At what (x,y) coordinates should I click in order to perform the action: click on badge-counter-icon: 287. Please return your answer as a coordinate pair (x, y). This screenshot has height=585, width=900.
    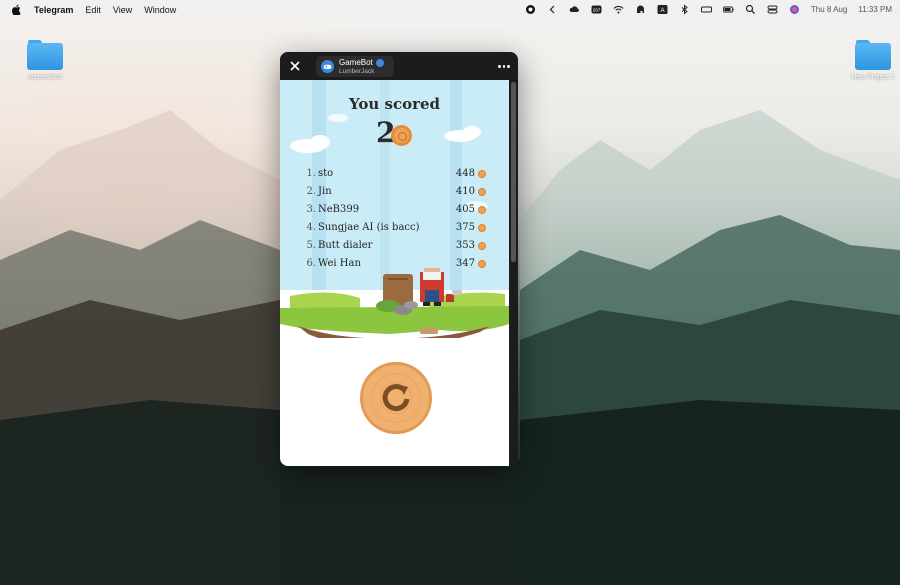
    Looking at the image, I should click on (596, 9).